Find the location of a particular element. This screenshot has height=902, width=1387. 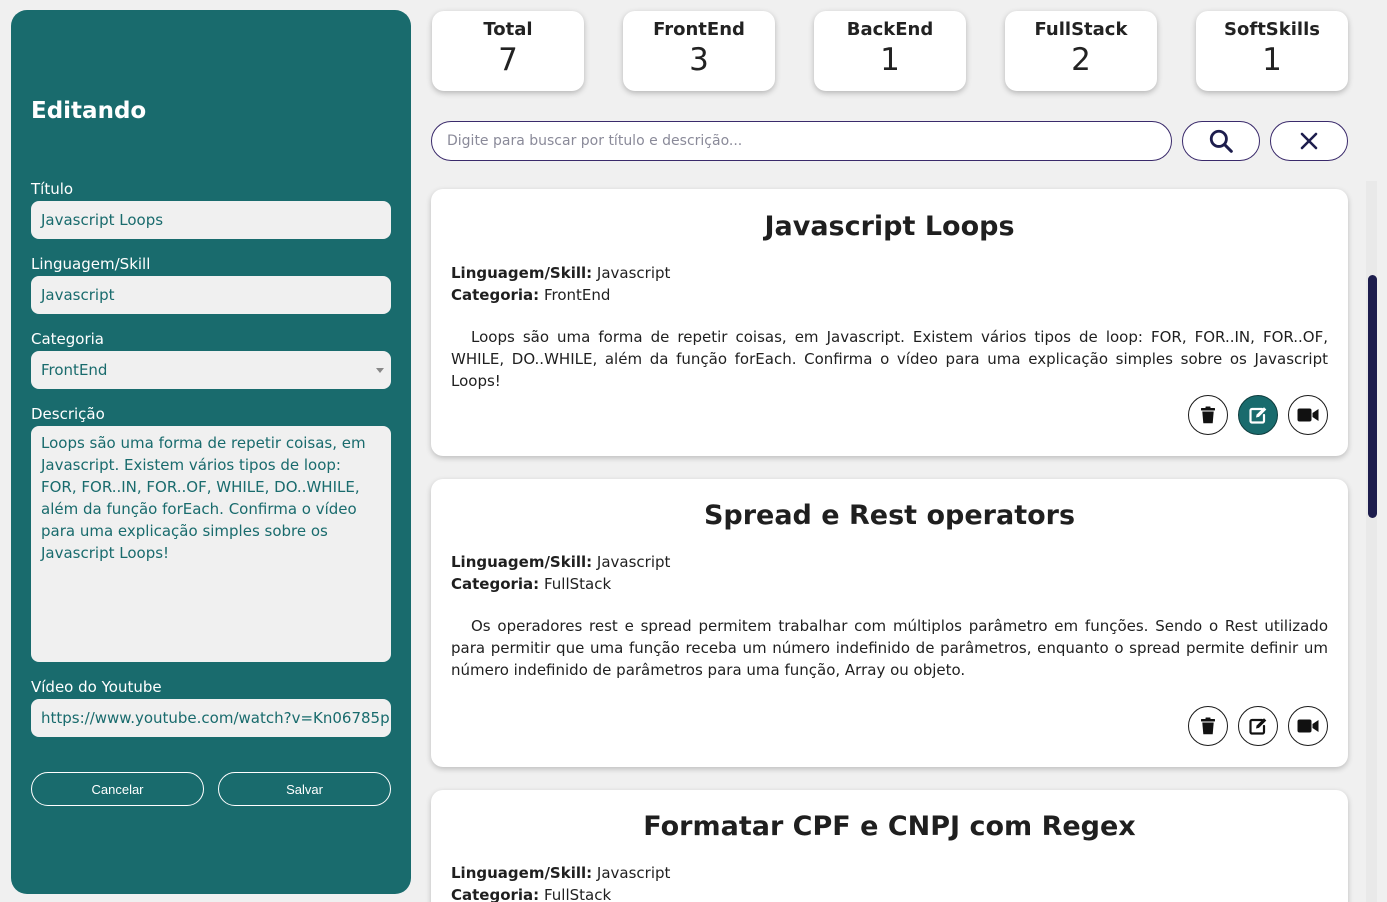

chevron-down-icon is located at coordinates (380, 370).